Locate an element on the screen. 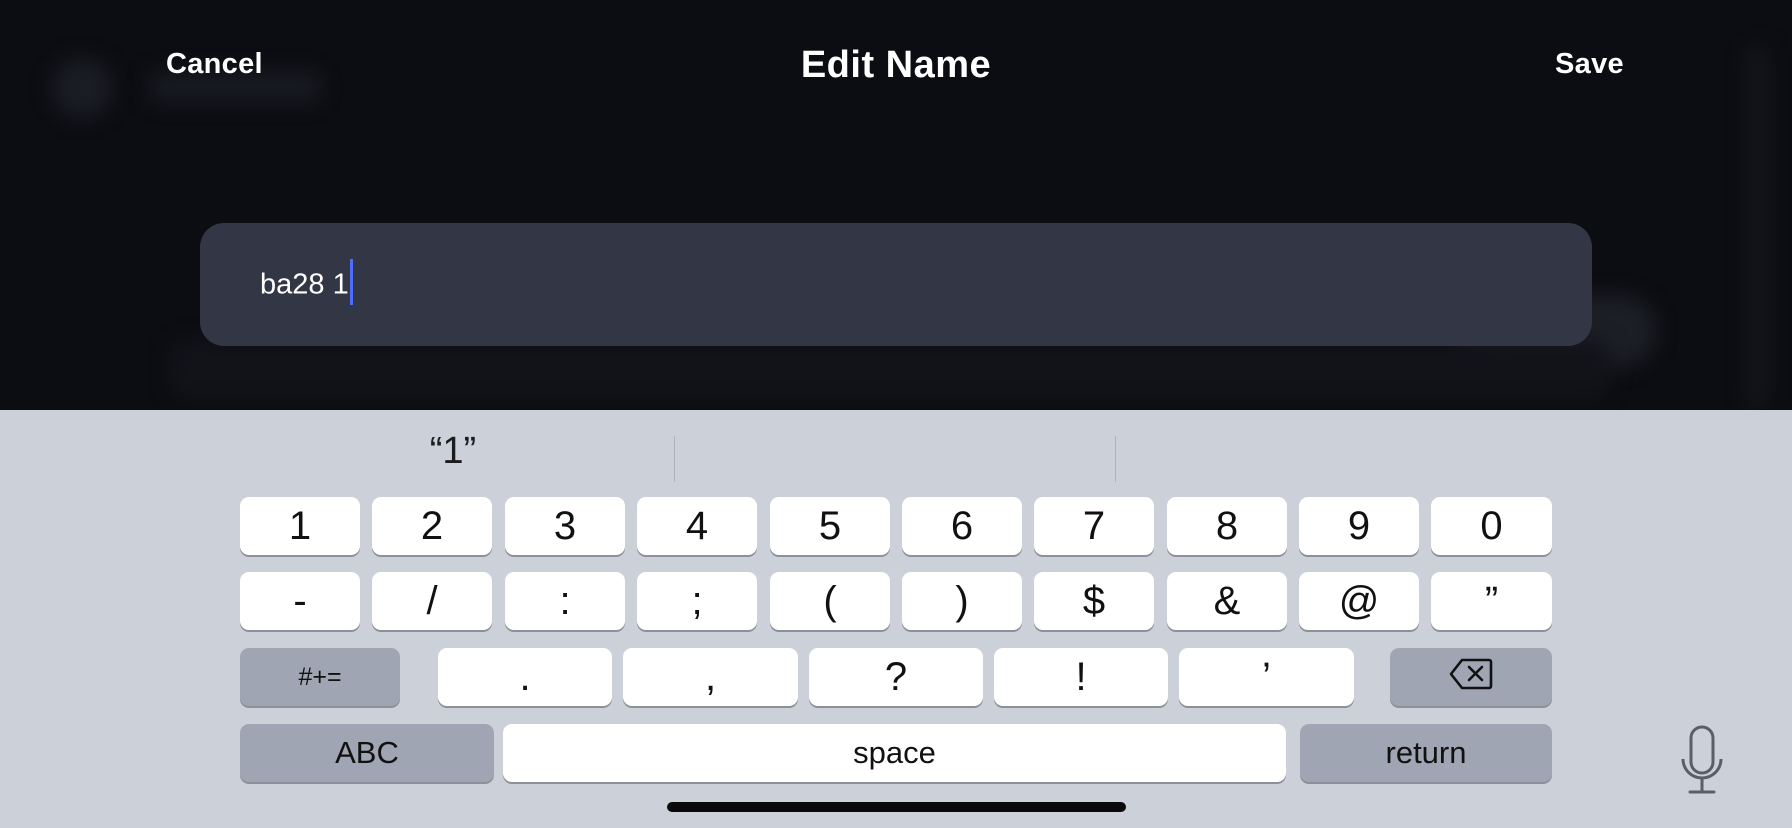 The height and width of the screenshot is (828, 1792). key-semicolon: ; is located at coordinates (697, 601).